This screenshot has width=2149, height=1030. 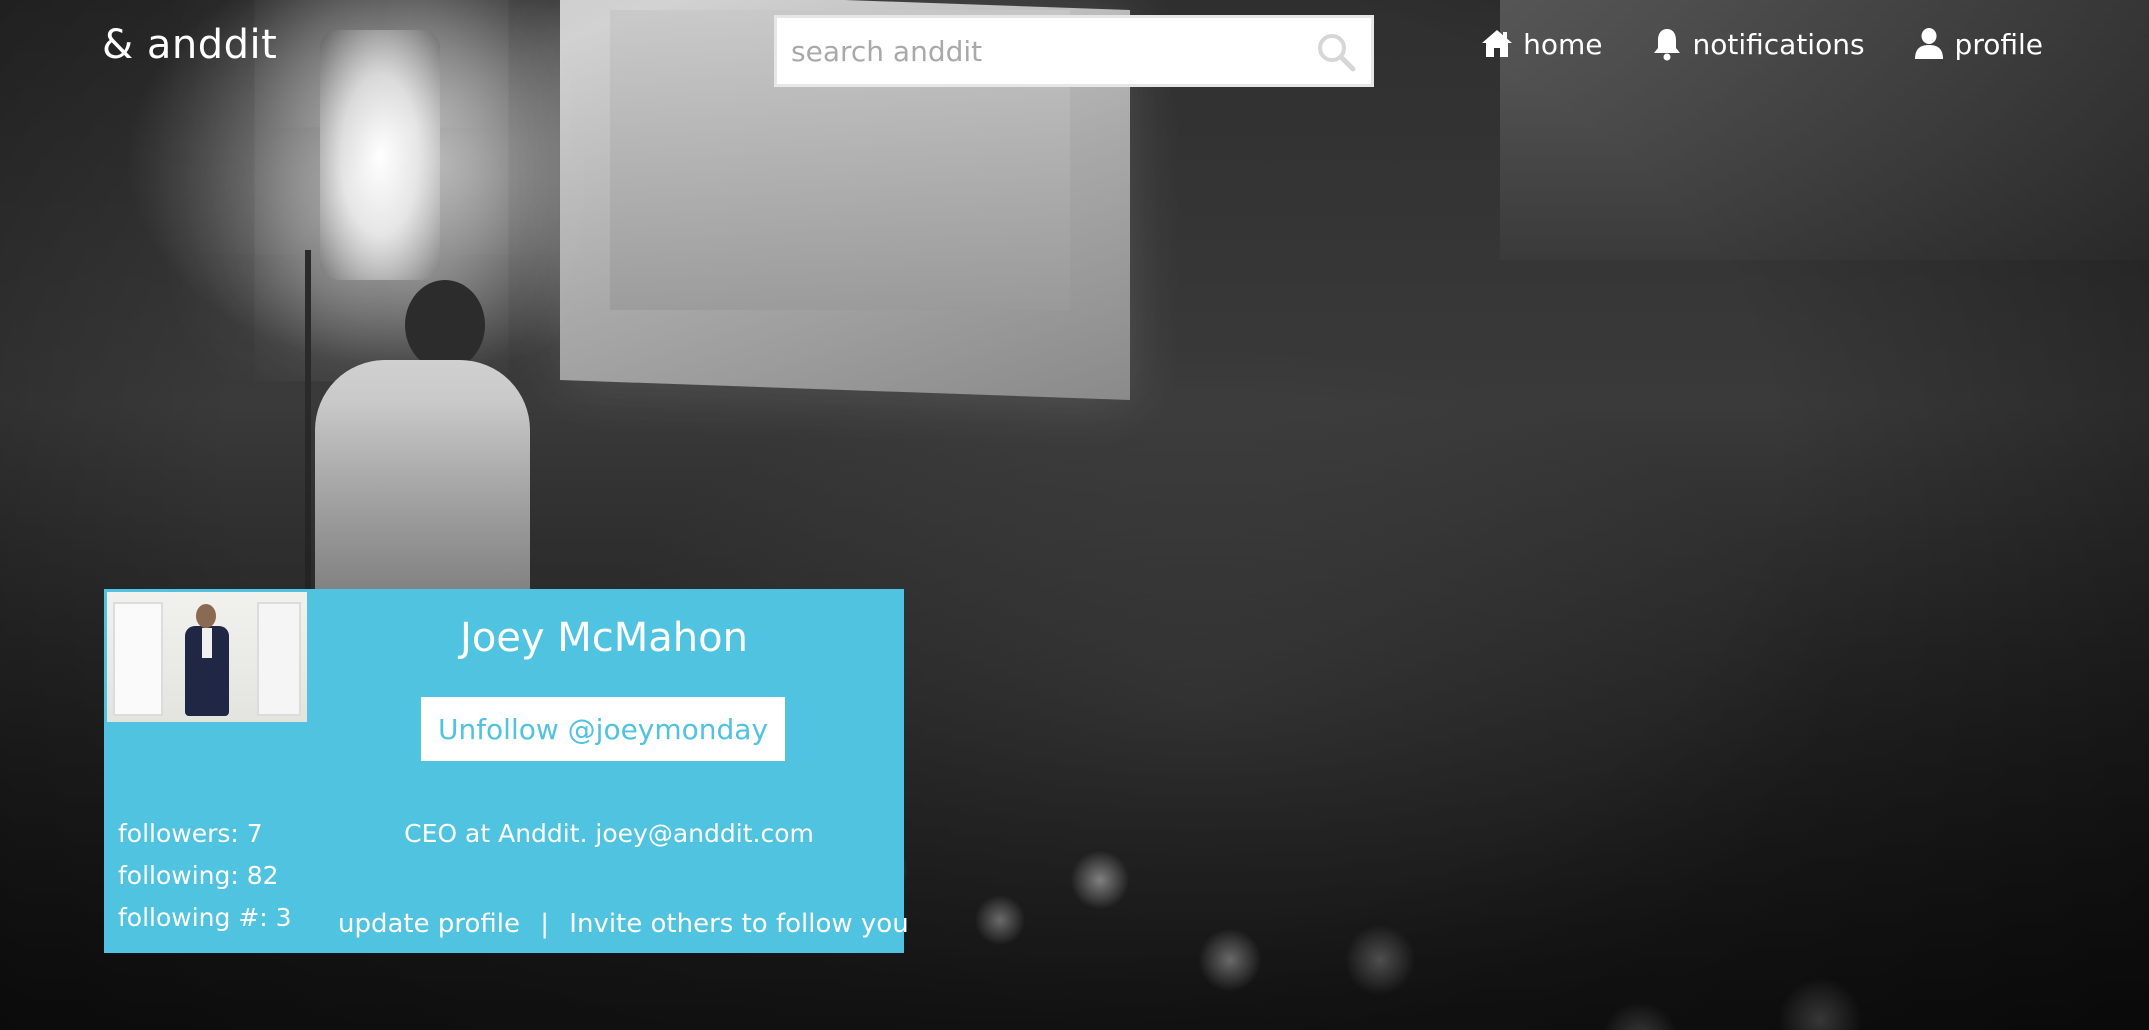 What do you see at coordinates (1497, 43) in the screenshot?
I see `home-icon` at bounding box center [1497, 43].